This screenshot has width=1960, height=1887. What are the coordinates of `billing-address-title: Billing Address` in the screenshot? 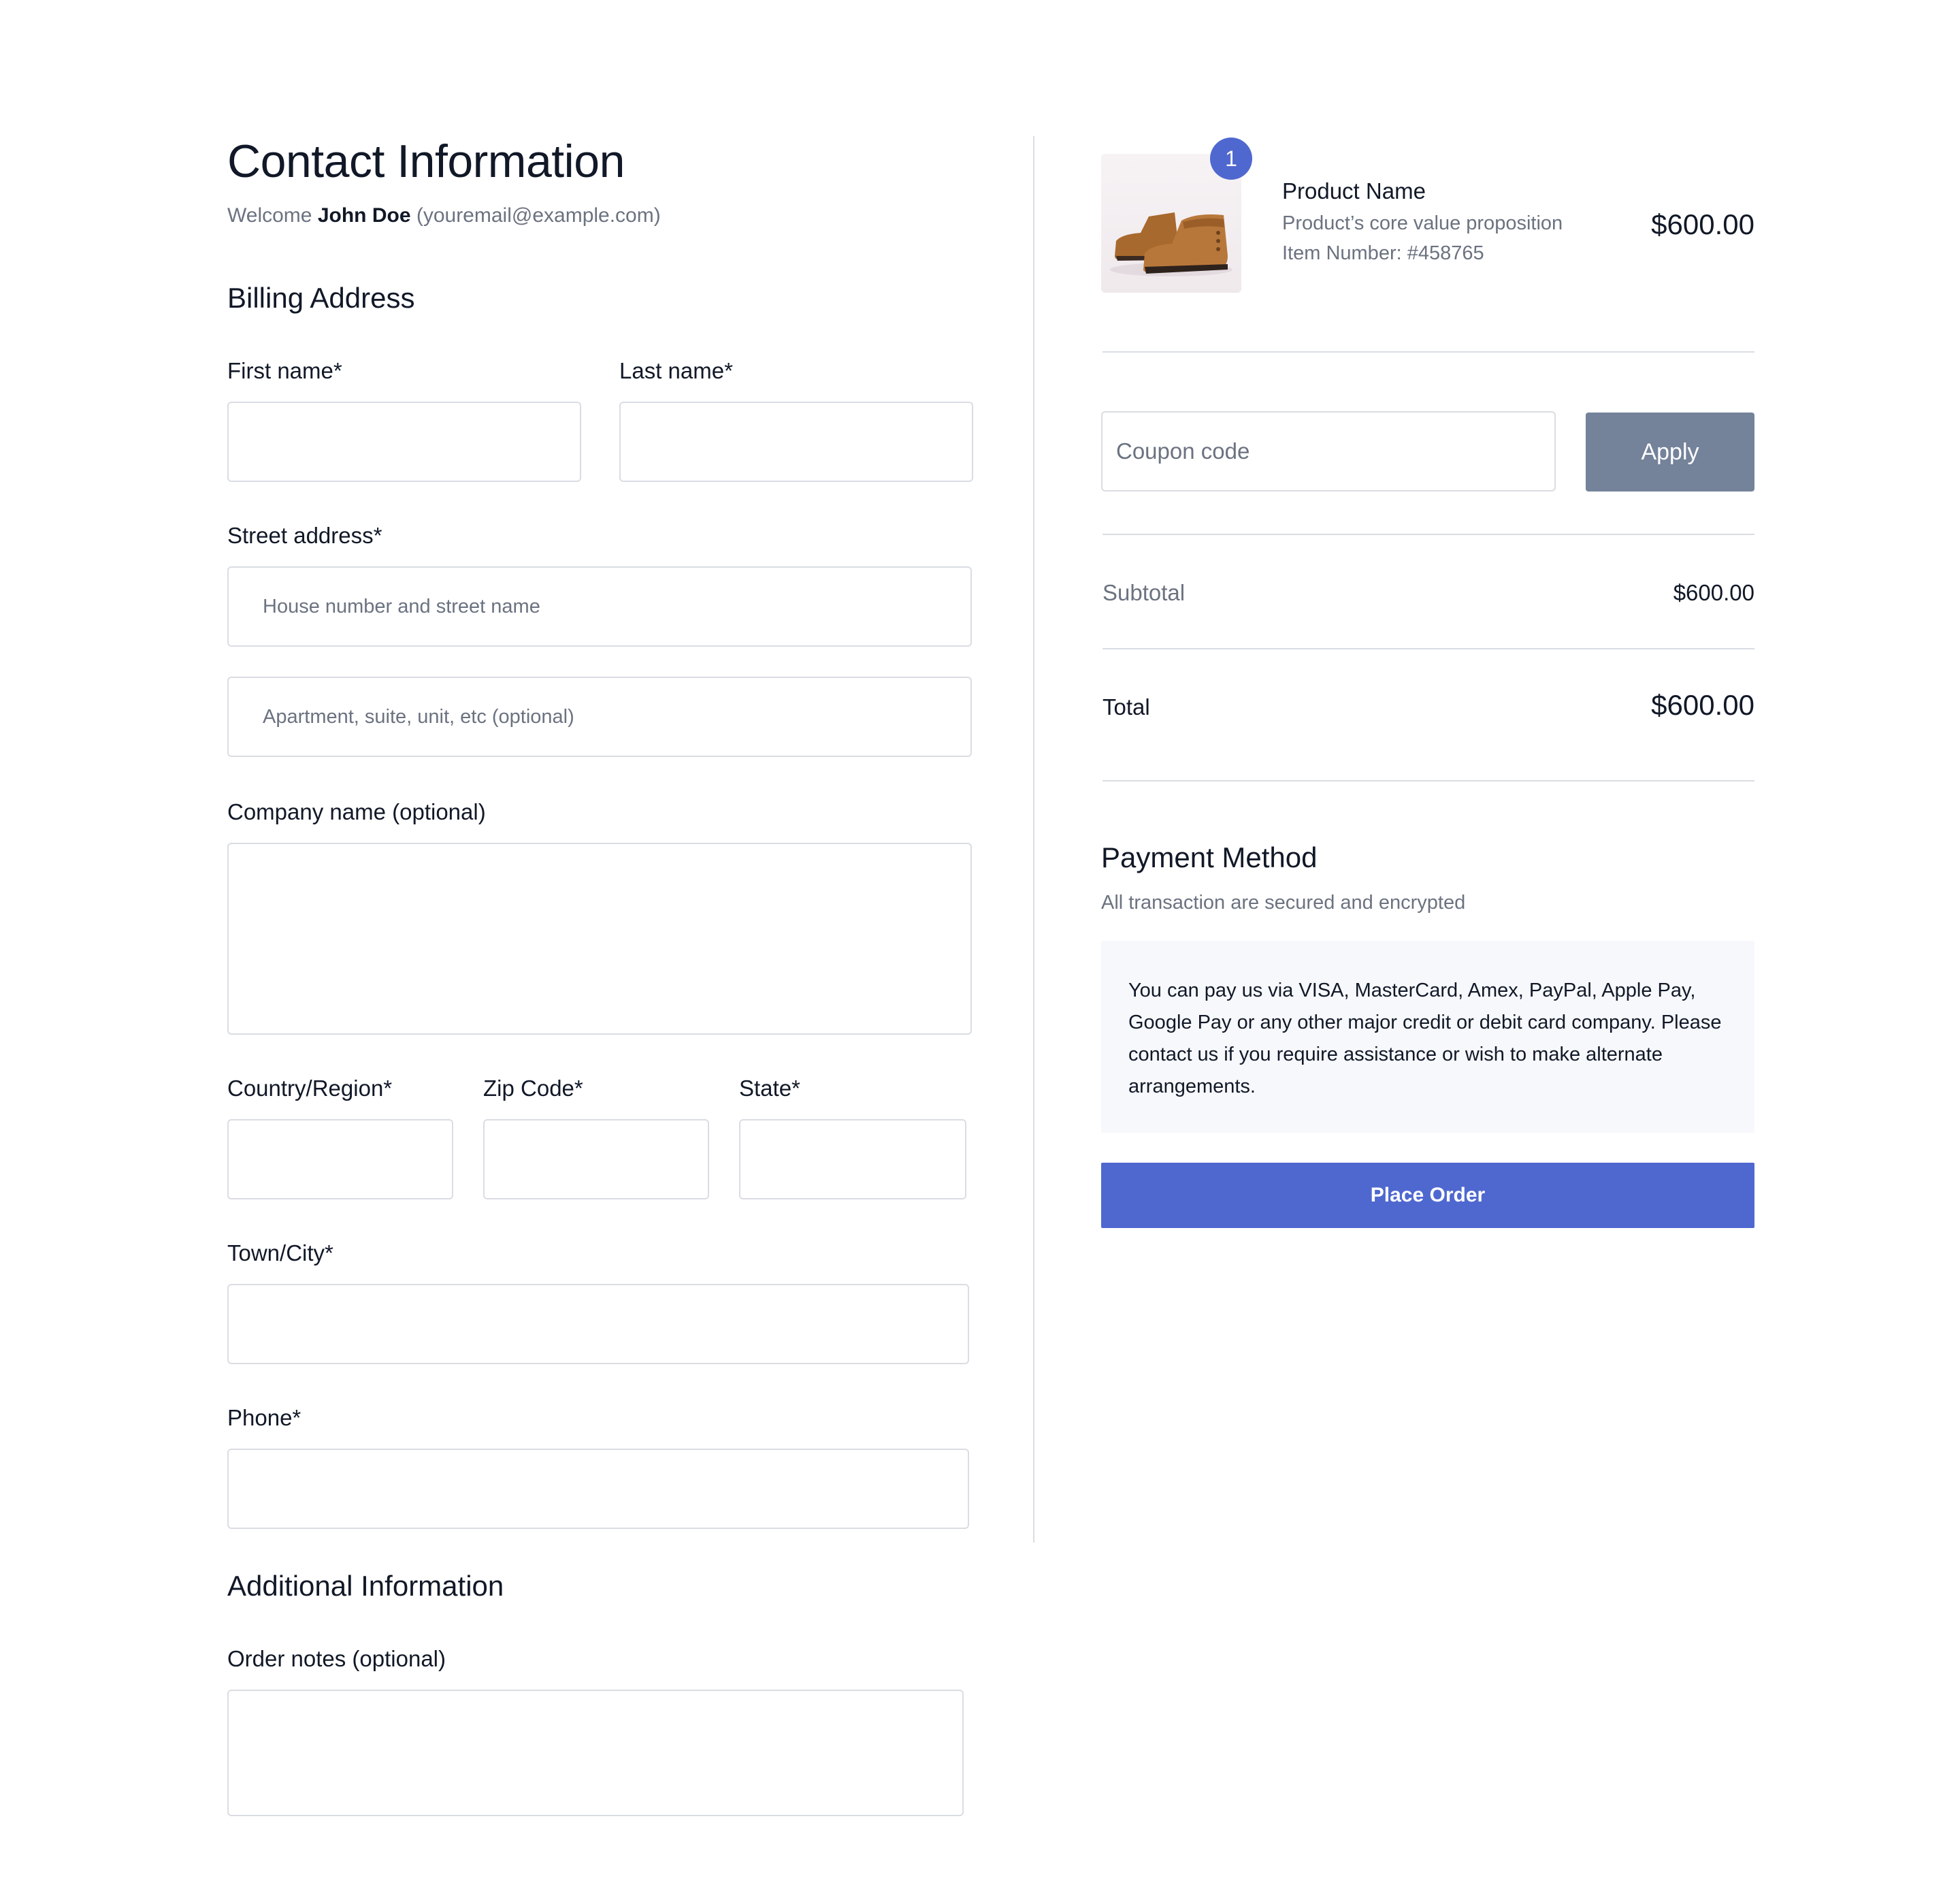 It's located at (321, 298).